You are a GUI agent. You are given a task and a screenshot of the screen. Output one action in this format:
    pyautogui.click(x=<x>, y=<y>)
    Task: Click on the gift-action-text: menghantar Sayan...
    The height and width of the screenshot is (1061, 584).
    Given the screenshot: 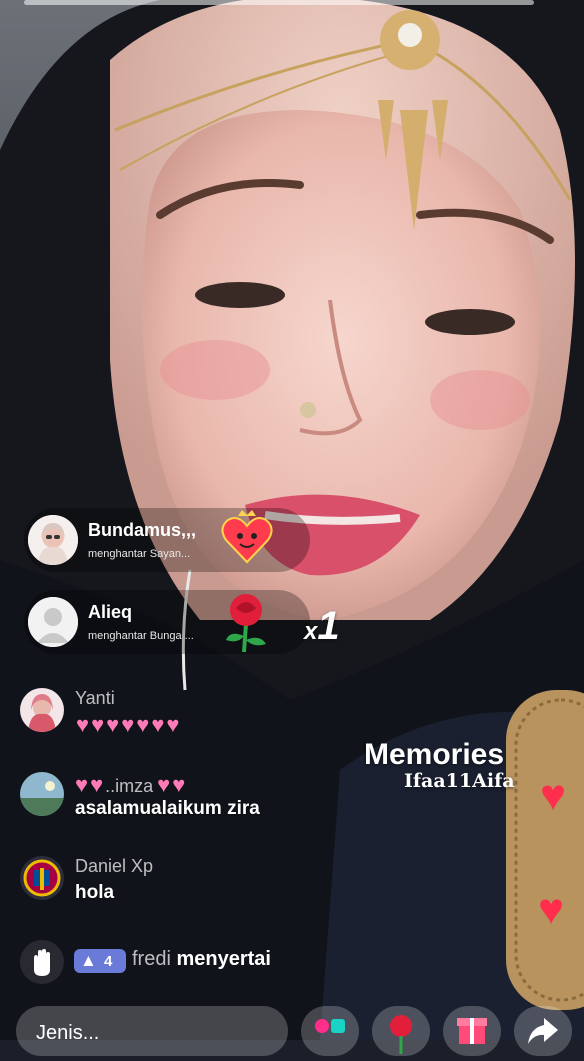 What is the action you would take?
    pyautogui.click(x=139, y=554)
    